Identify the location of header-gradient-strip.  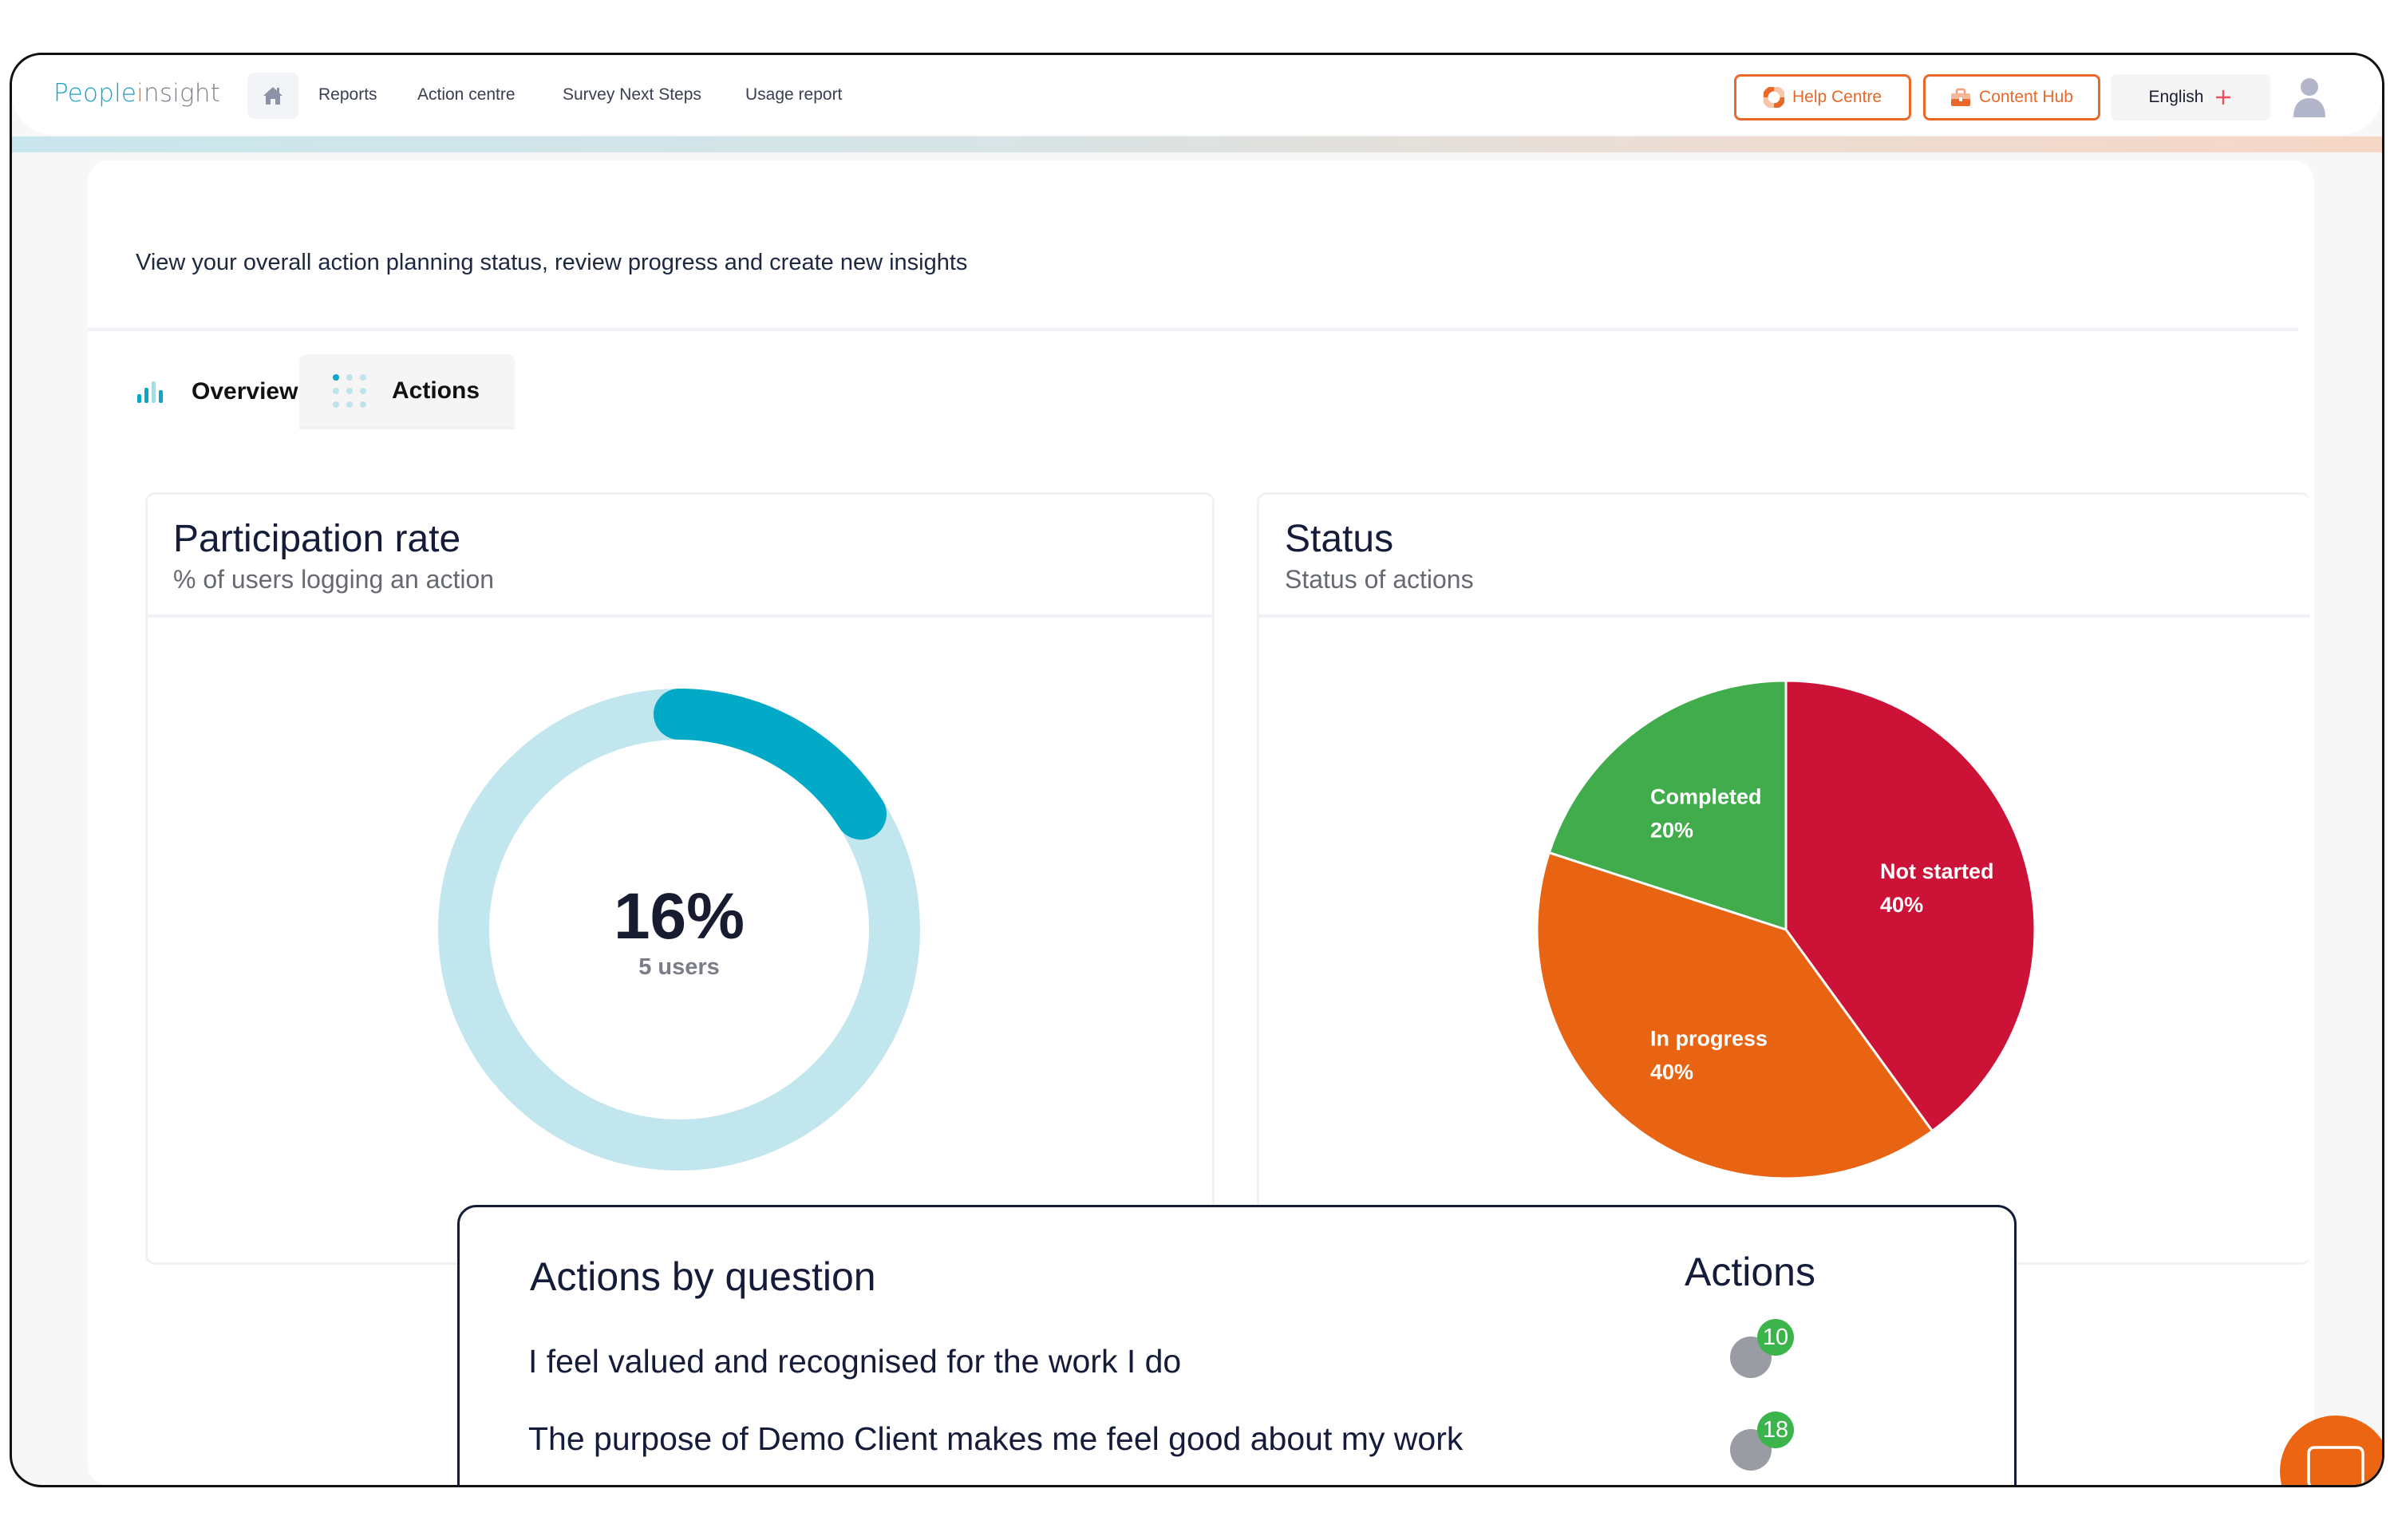
(1197, 144).